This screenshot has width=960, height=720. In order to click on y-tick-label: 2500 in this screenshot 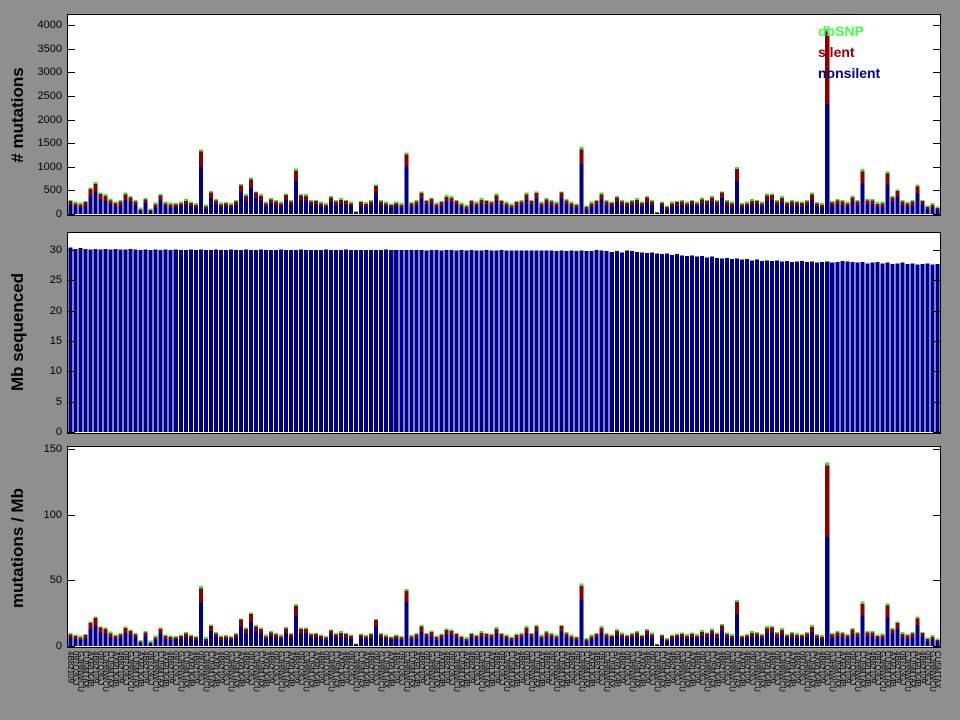, I will do `click(49, 96)`.